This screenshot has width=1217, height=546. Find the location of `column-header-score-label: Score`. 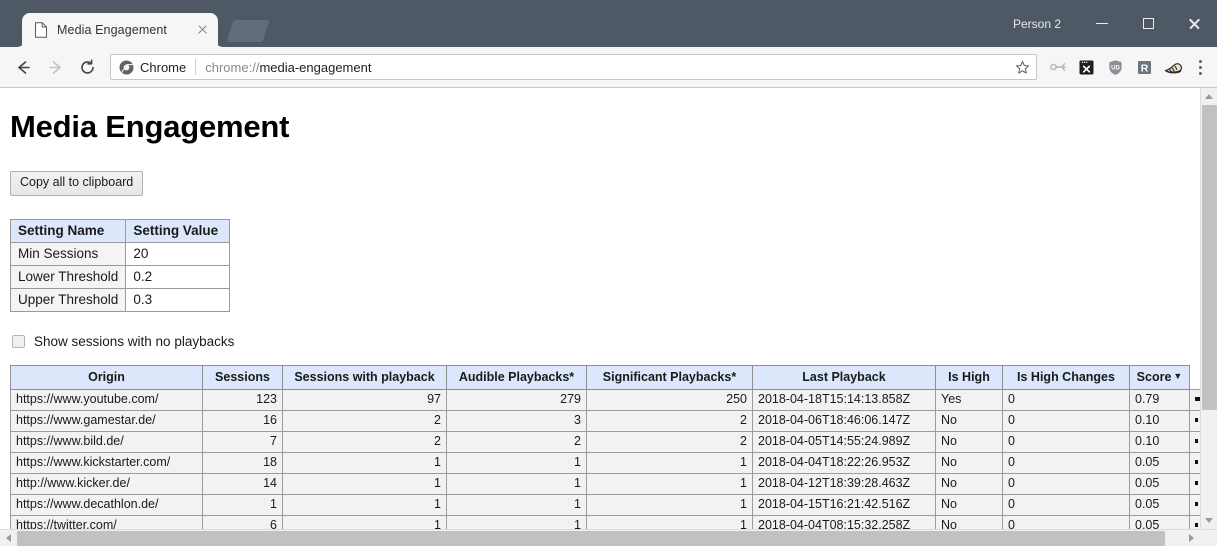

column-header-score-label: Score is located at coordinates (1154, 376).